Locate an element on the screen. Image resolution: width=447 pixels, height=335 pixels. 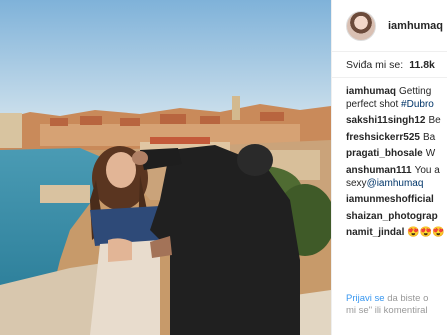
comment-item: anshuman111 You a sexy@iamhumaq is located at coordinates (396, 177).